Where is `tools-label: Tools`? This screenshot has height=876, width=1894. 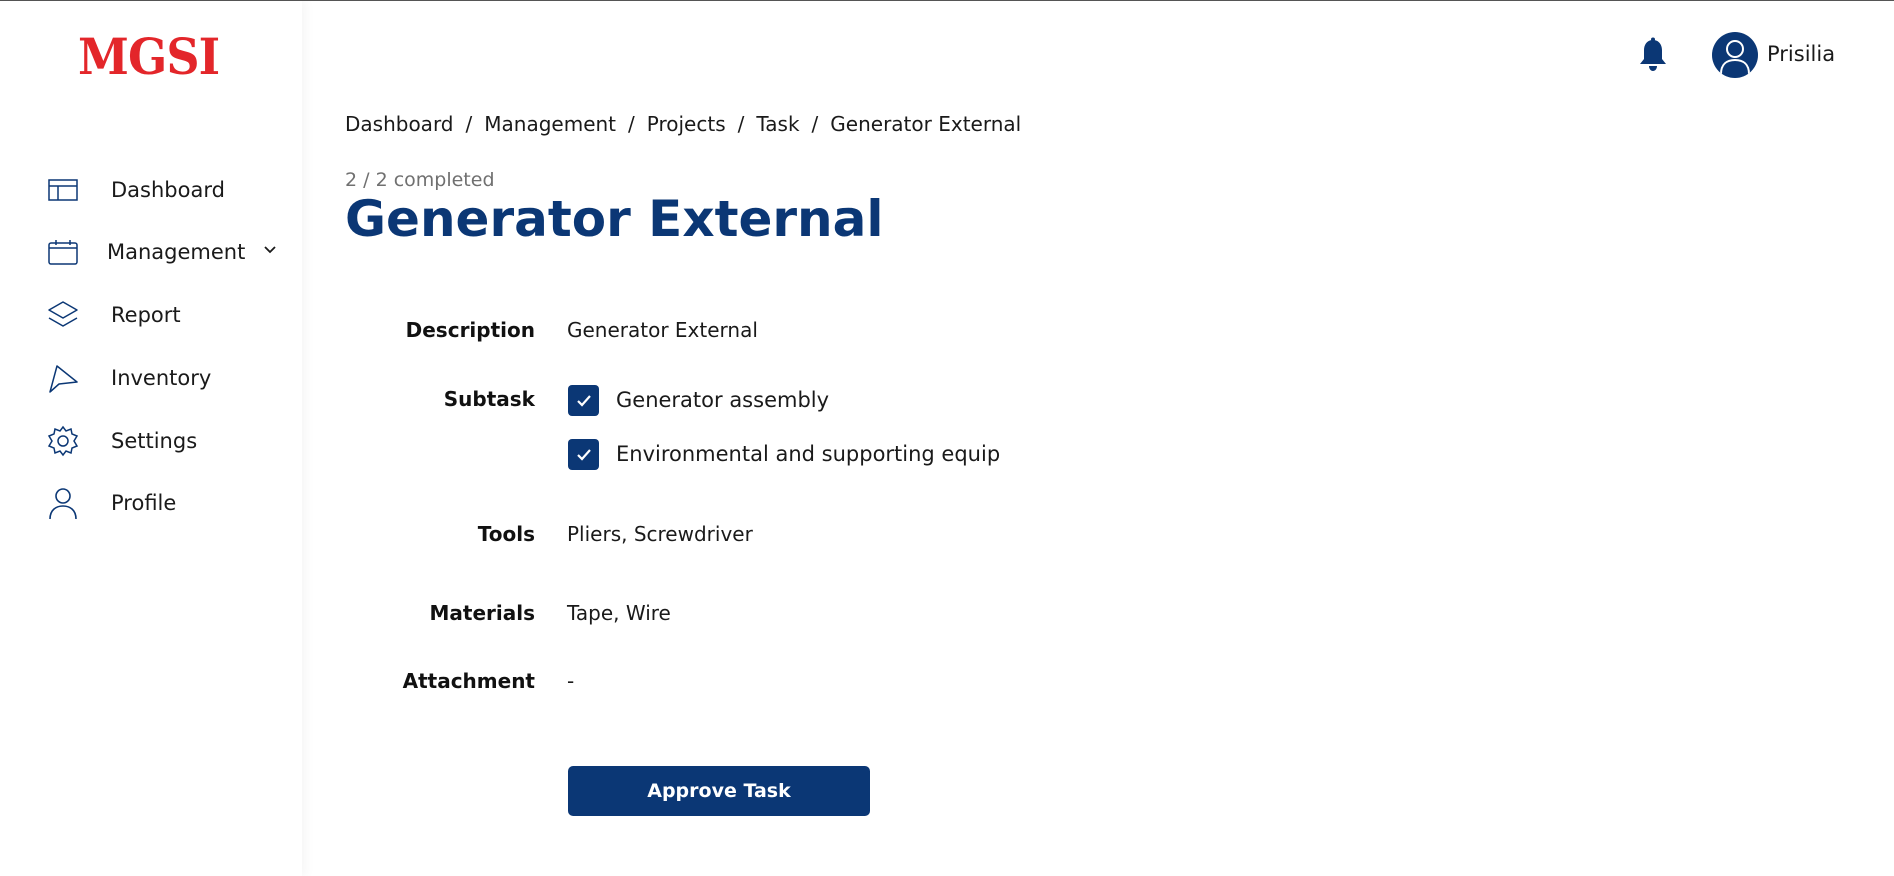
tools-label: Tools is located at coordinates (506, 534).